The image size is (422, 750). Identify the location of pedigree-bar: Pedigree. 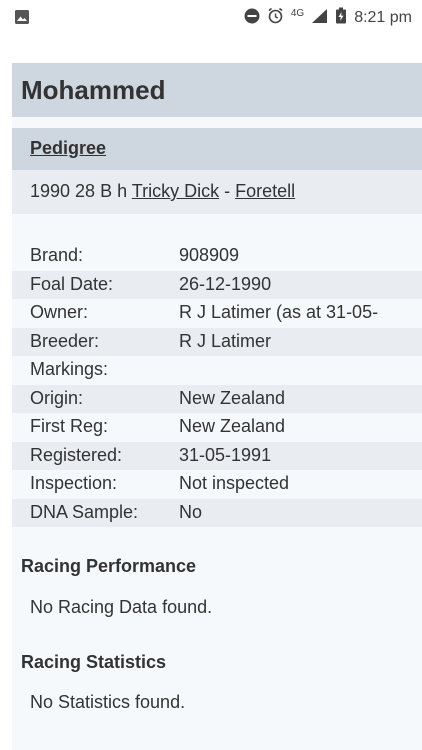
(217, 149).